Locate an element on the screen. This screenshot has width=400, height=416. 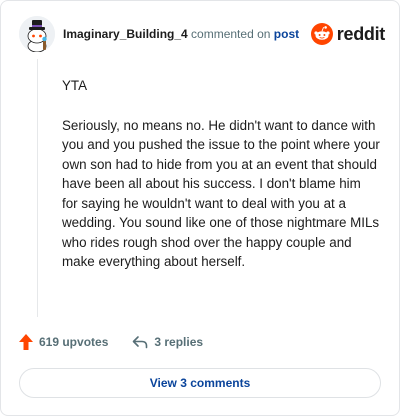
replies-button: 3 replies is located at coordinates (167, 342).